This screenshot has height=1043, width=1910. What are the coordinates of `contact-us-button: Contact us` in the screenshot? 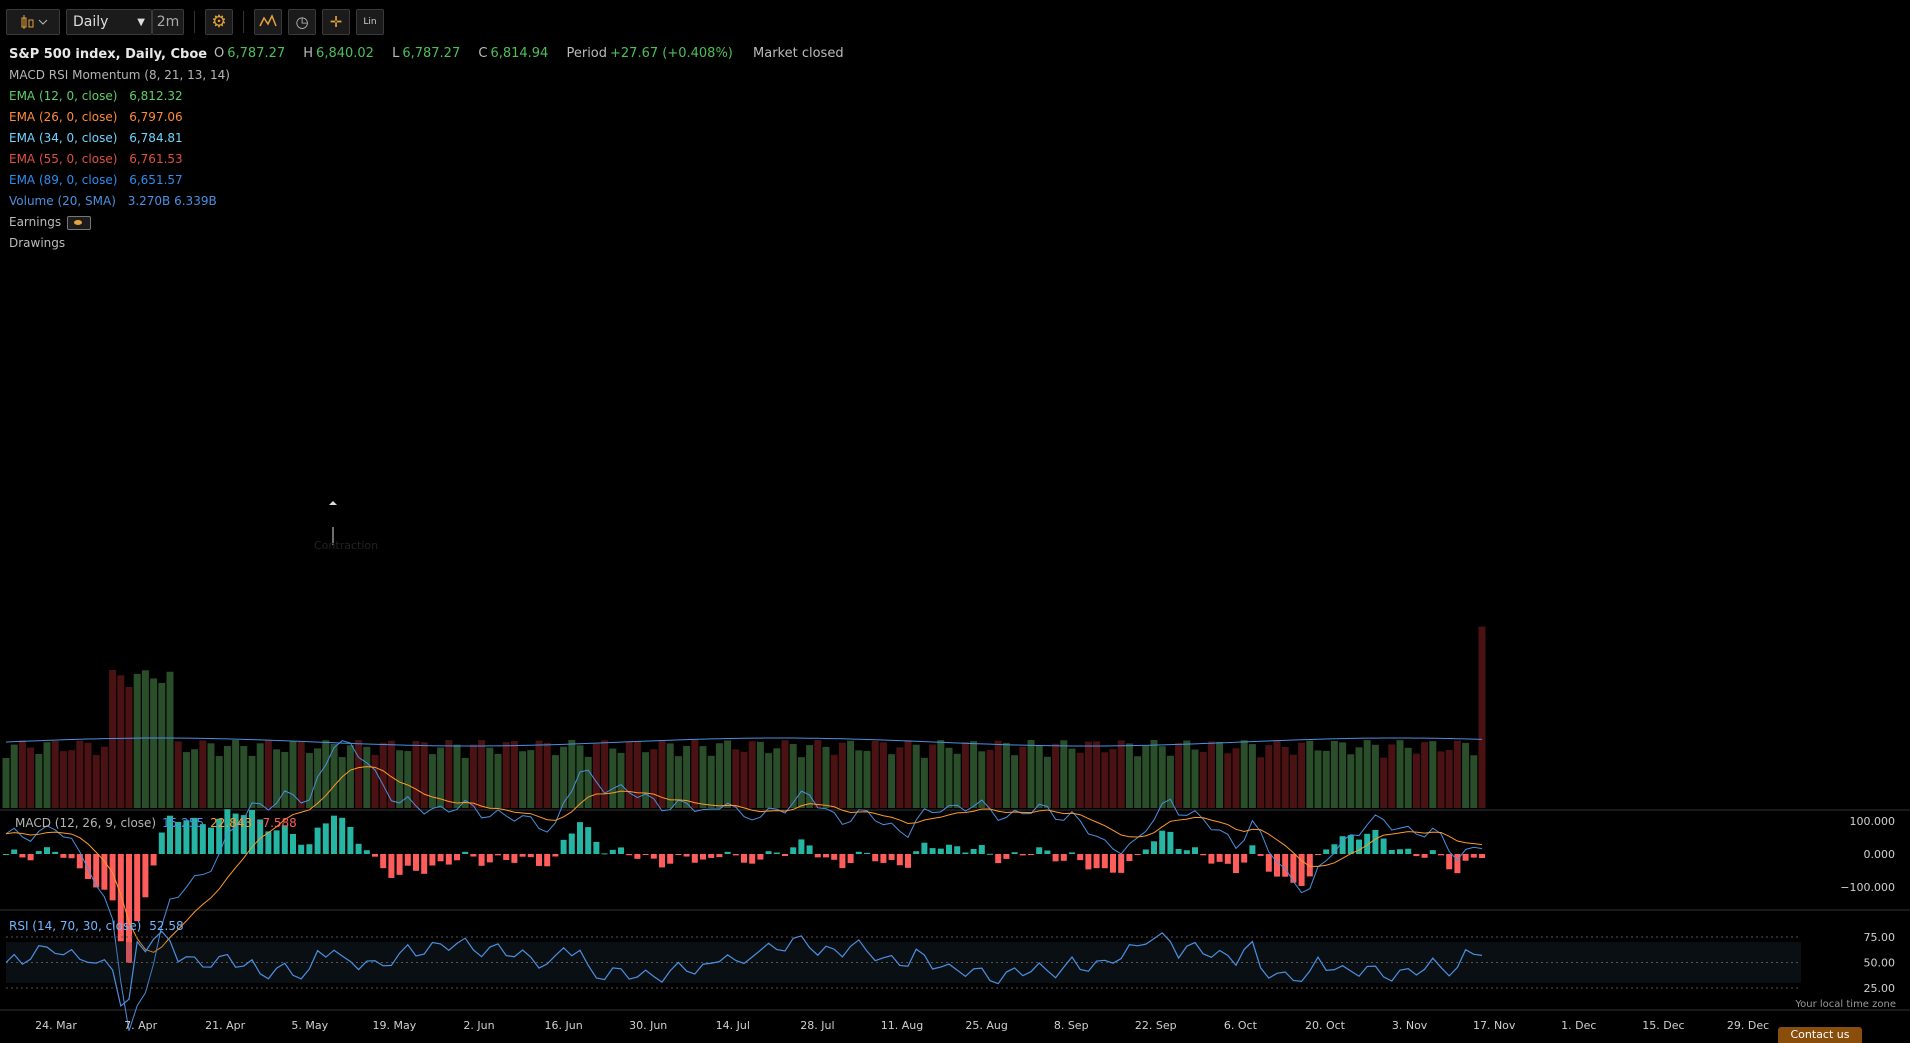 It's located at (1820, 1035).